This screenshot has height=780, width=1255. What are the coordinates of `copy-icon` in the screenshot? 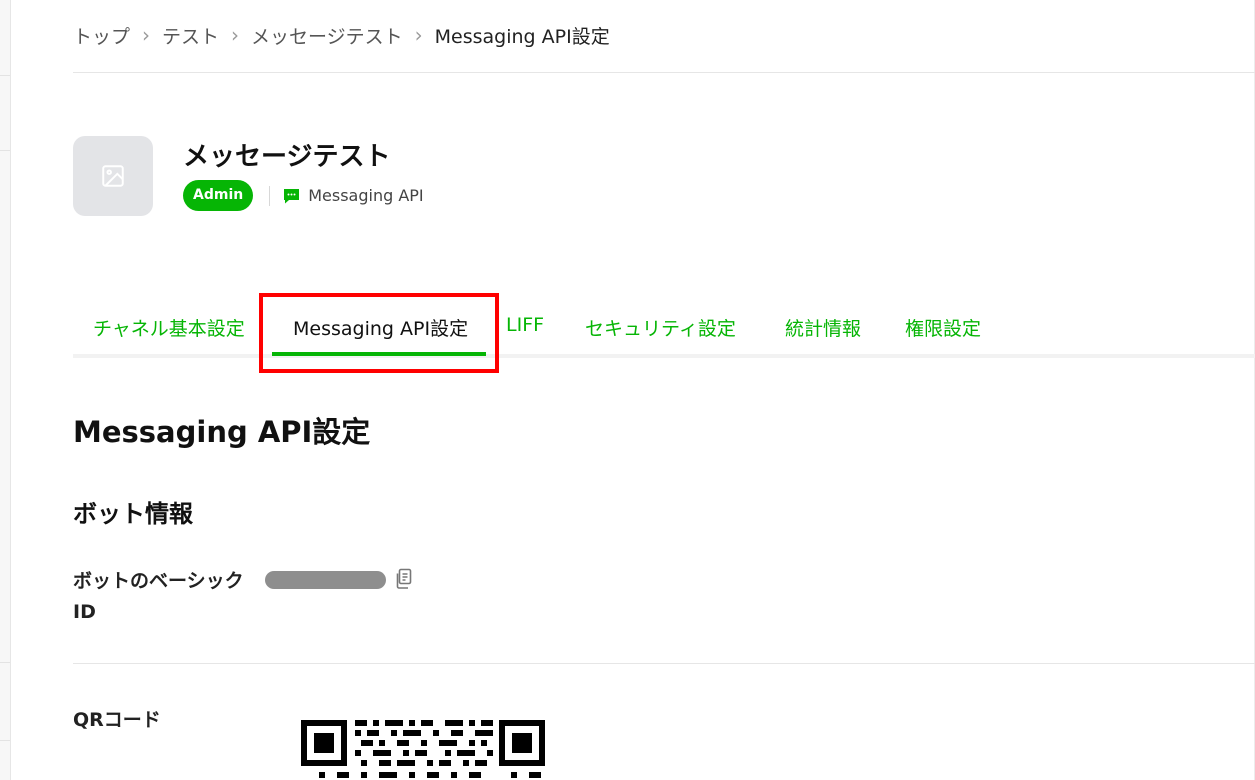 It's located at (404, 579).